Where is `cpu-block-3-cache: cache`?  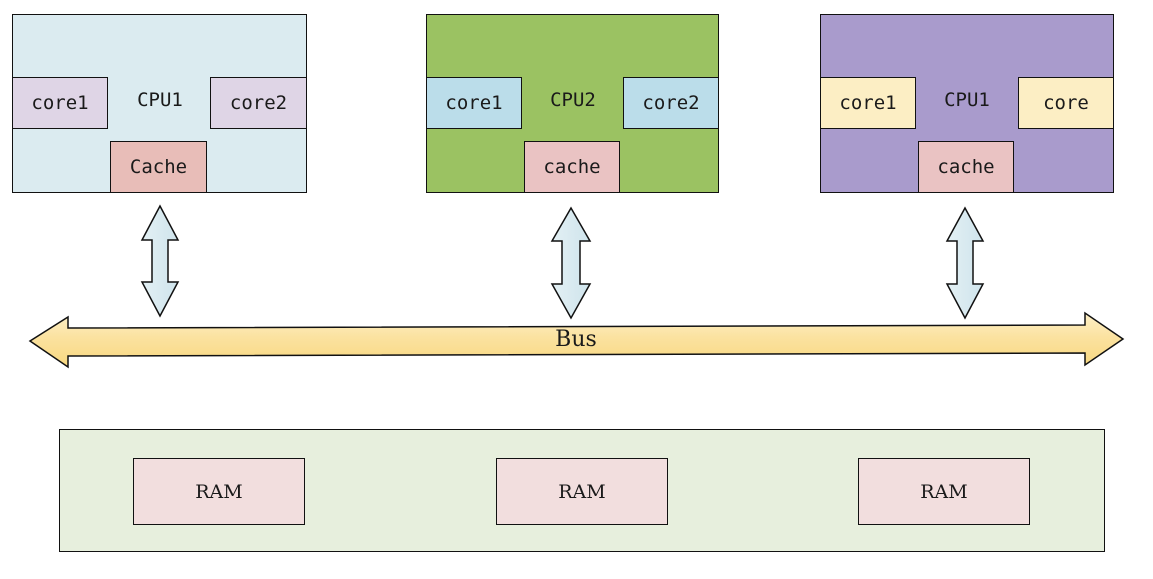
cpu-block-3-cache: cache is located at coordinates (966, 167).